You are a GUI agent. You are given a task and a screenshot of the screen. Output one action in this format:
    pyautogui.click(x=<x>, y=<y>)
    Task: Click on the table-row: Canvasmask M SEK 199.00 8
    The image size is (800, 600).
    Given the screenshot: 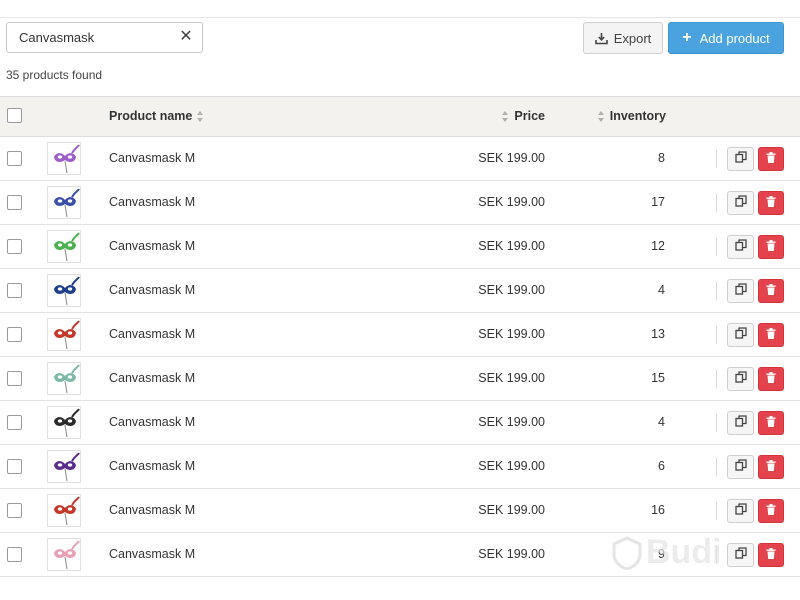 What is the action you would take?
    pyautogui.click(x=400, y=159)
    